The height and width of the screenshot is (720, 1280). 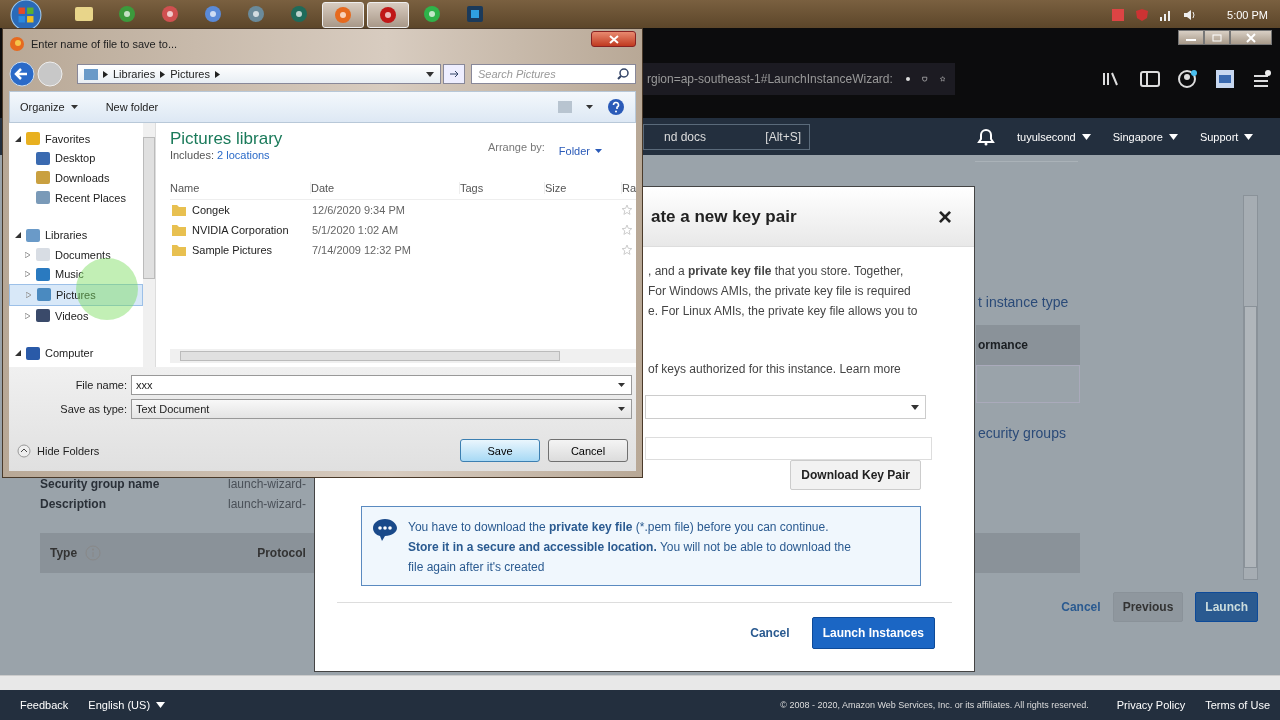 What do you see at coordinates (22, 74) in the screenshot?
I see `back-button` at bounding box center [22, 74].